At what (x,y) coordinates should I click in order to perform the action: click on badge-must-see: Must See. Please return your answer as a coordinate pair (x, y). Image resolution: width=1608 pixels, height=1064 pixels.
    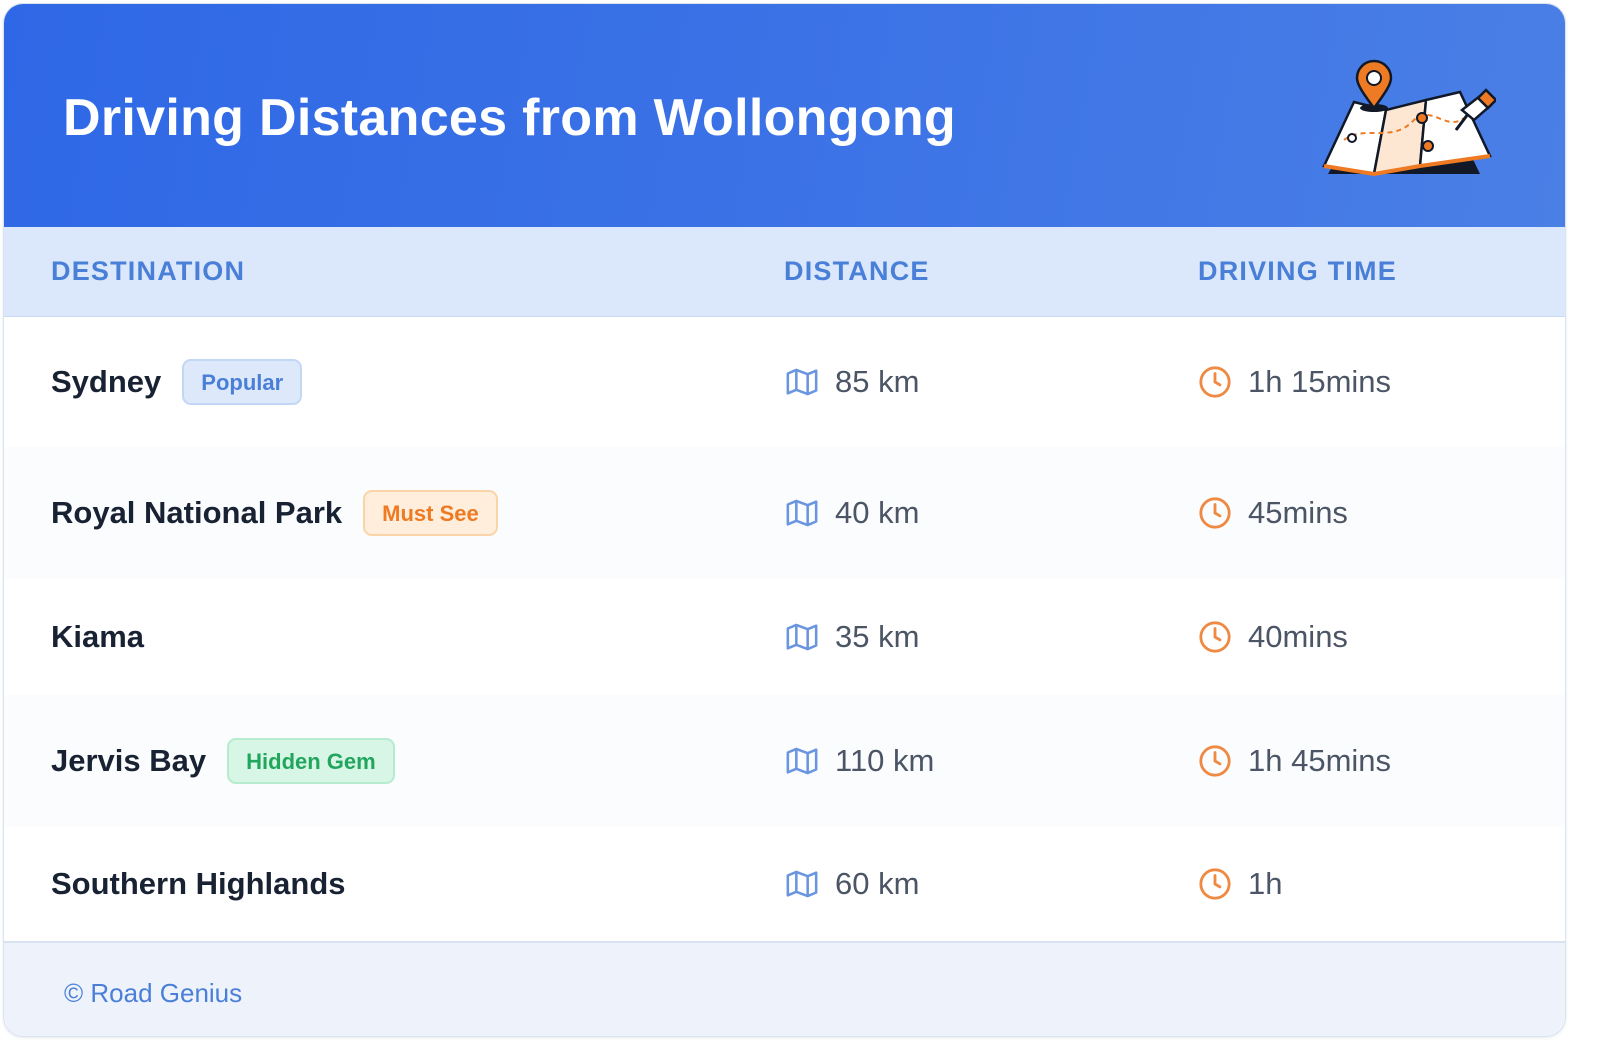
    Looking at the image, I should click on (430, 513).